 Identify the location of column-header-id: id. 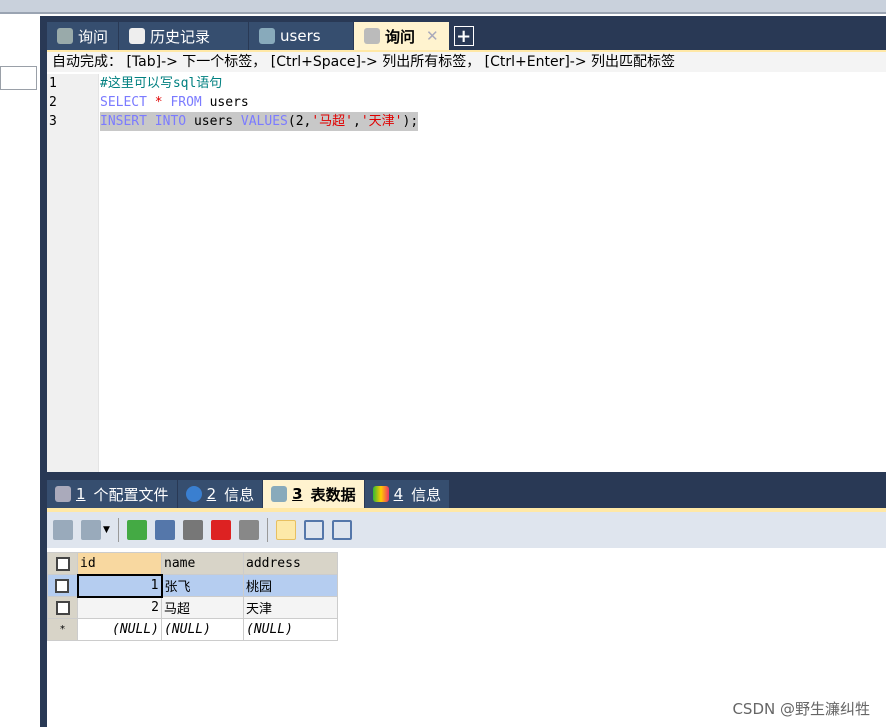
(119, 563).